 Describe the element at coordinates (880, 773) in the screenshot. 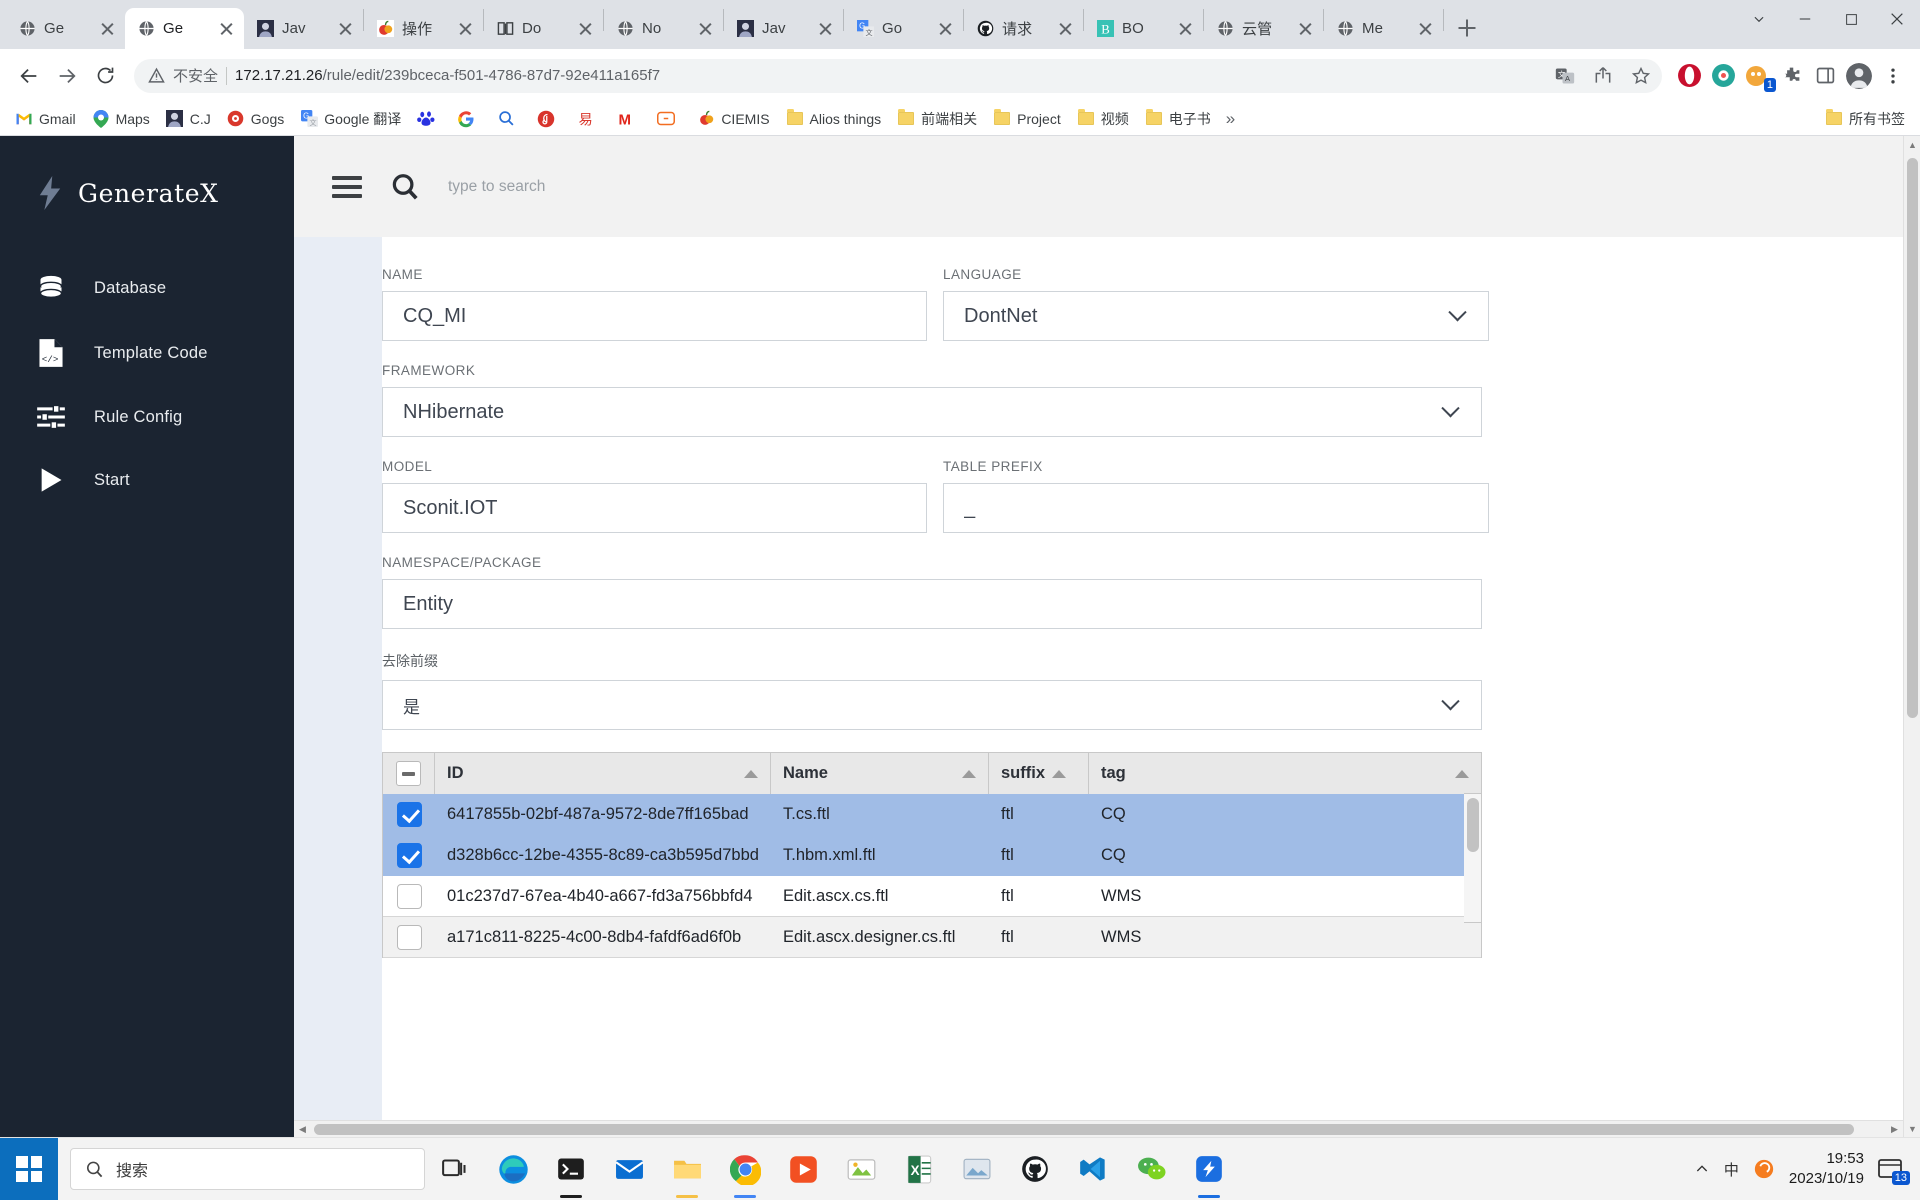

I see `column-header-name: Name` at that location.